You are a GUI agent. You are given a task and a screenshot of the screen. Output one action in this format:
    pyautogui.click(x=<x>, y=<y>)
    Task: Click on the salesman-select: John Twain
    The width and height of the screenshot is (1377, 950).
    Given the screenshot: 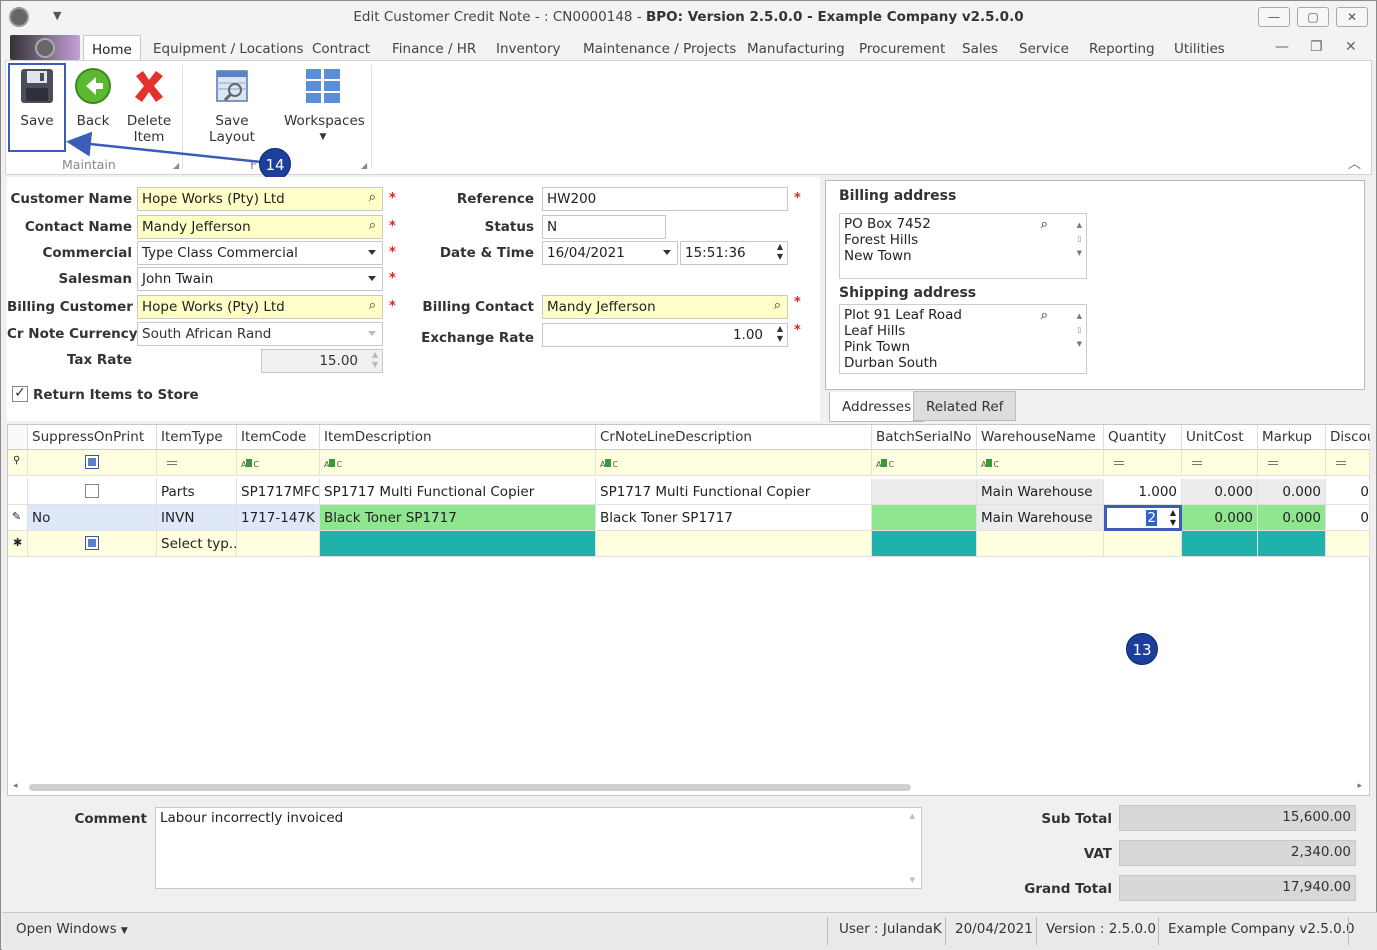 What is the action you would take?
    pyautogui.click(x=260, y=279)
    